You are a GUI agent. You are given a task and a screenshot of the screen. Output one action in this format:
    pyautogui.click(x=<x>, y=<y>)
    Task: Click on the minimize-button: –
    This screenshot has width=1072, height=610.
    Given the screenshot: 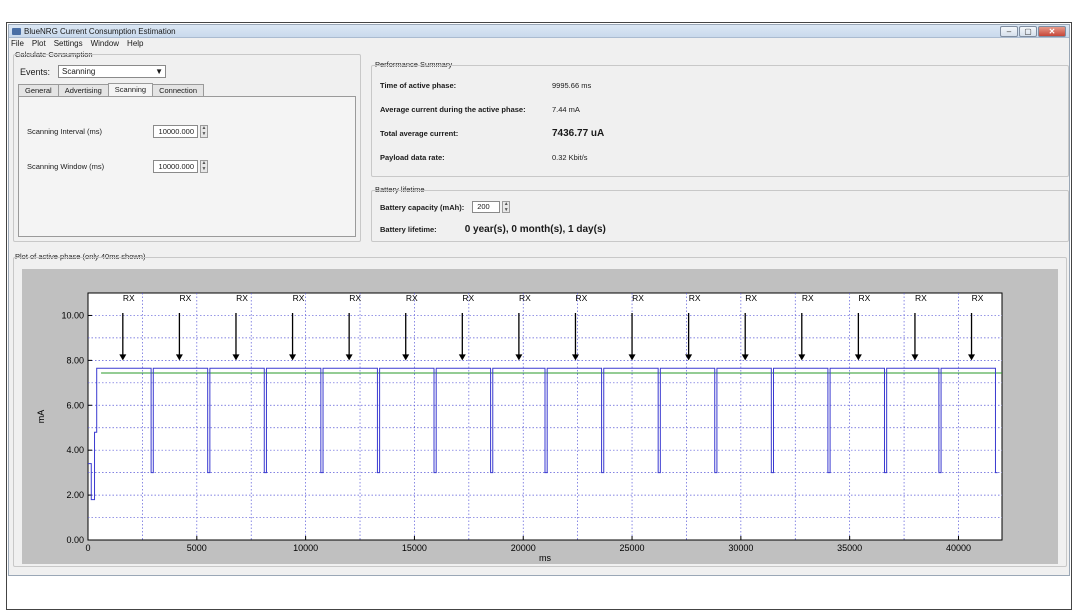 What is the action you would take?
    pyautogui.click(x=1009, y=31)
    